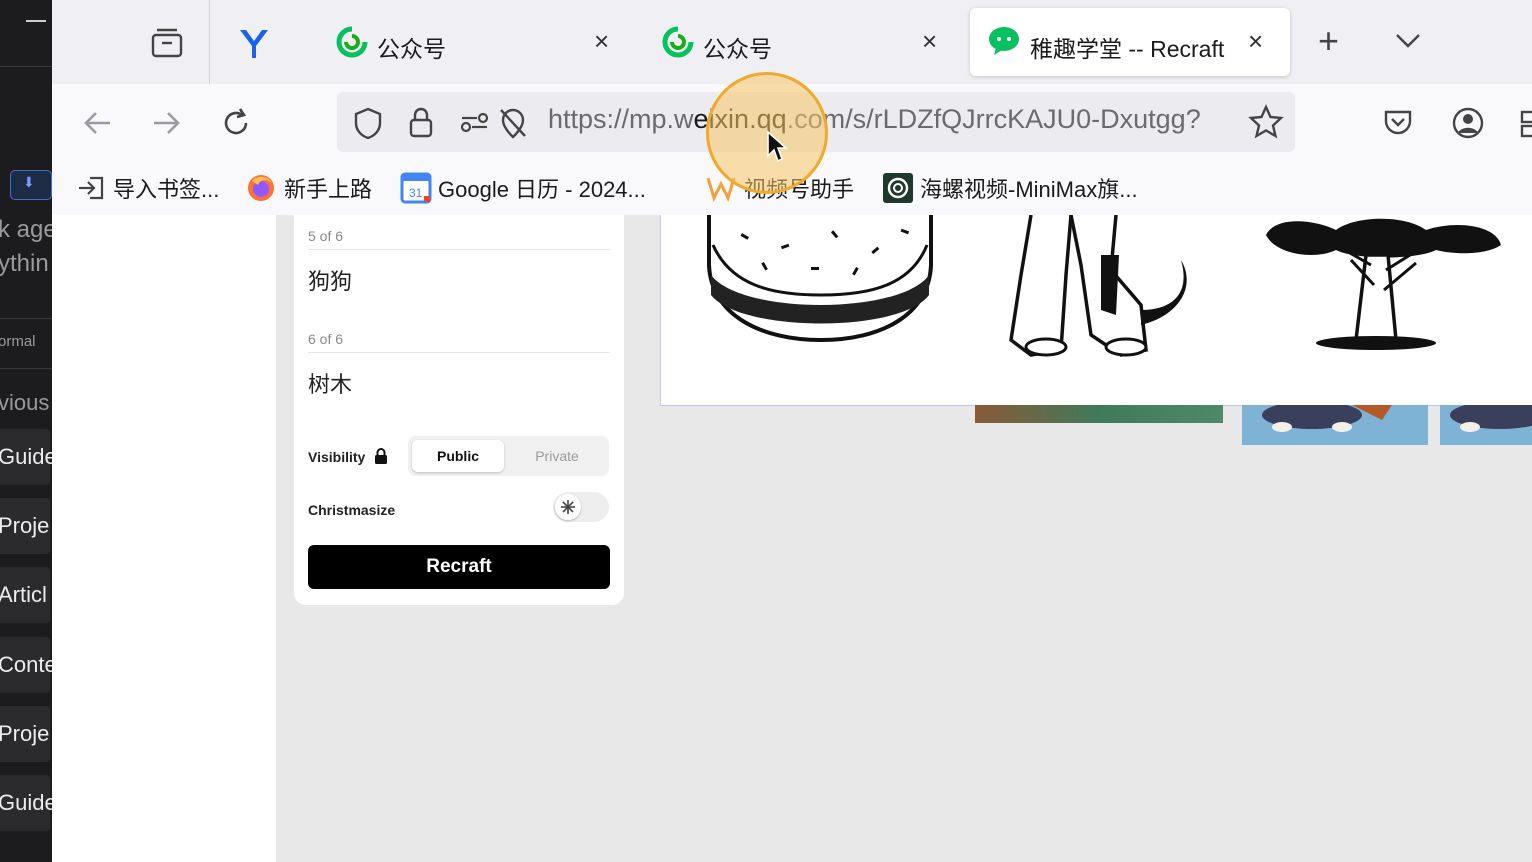 Image resolution: width=1532 pixels, height=862 pixels. I want to click on location-blocked-icon, so click(513, 125).